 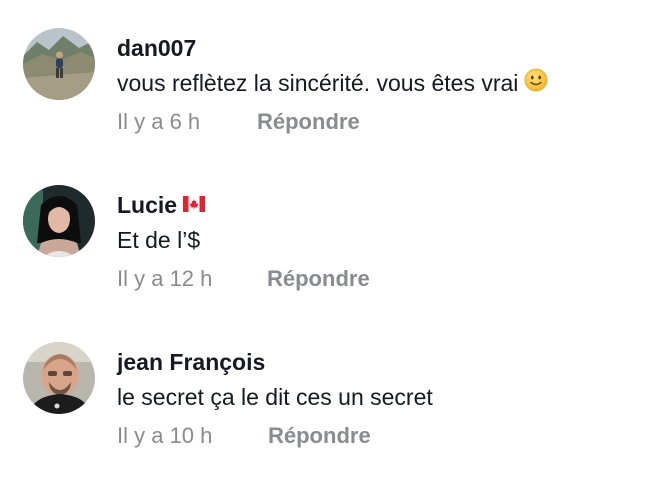 What do you see at coordinates (165, 278) in the screenshot?
I see `comment-time: Il y a 12 h` at bounding box center [165, 278].